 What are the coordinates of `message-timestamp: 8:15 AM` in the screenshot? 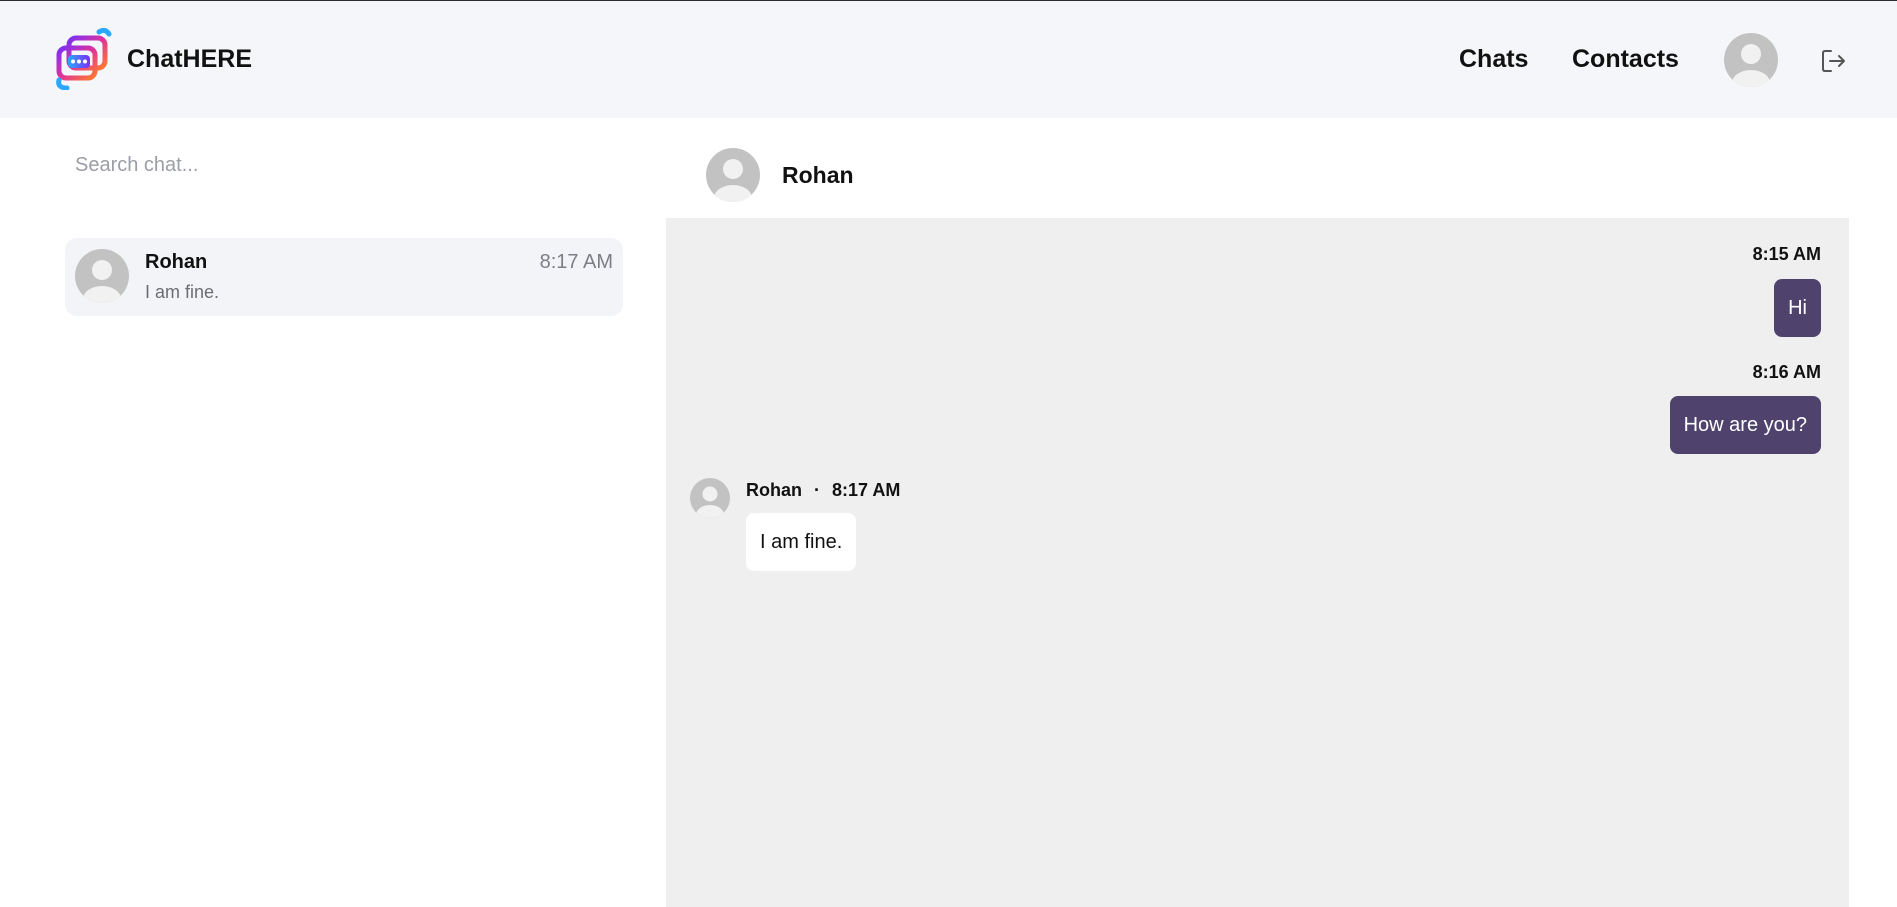 It's located at (1786, 254).